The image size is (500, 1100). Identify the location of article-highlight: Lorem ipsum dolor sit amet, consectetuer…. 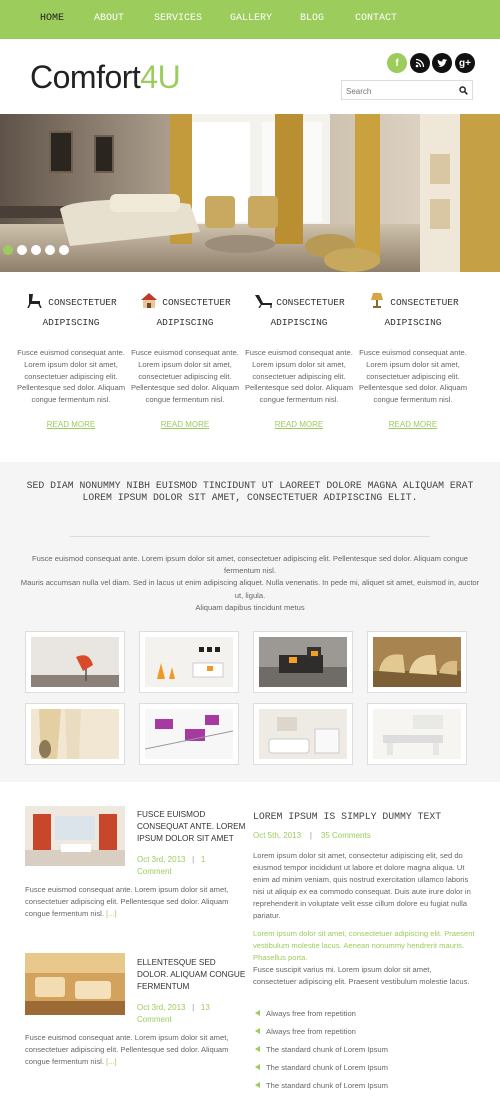
(364, 945).